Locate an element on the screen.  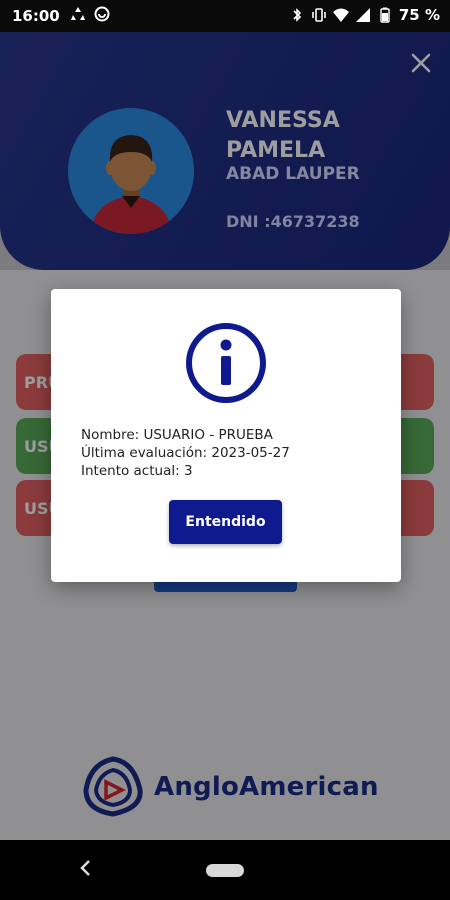
status-time: 16:00 is located at coordinates (36, 16).